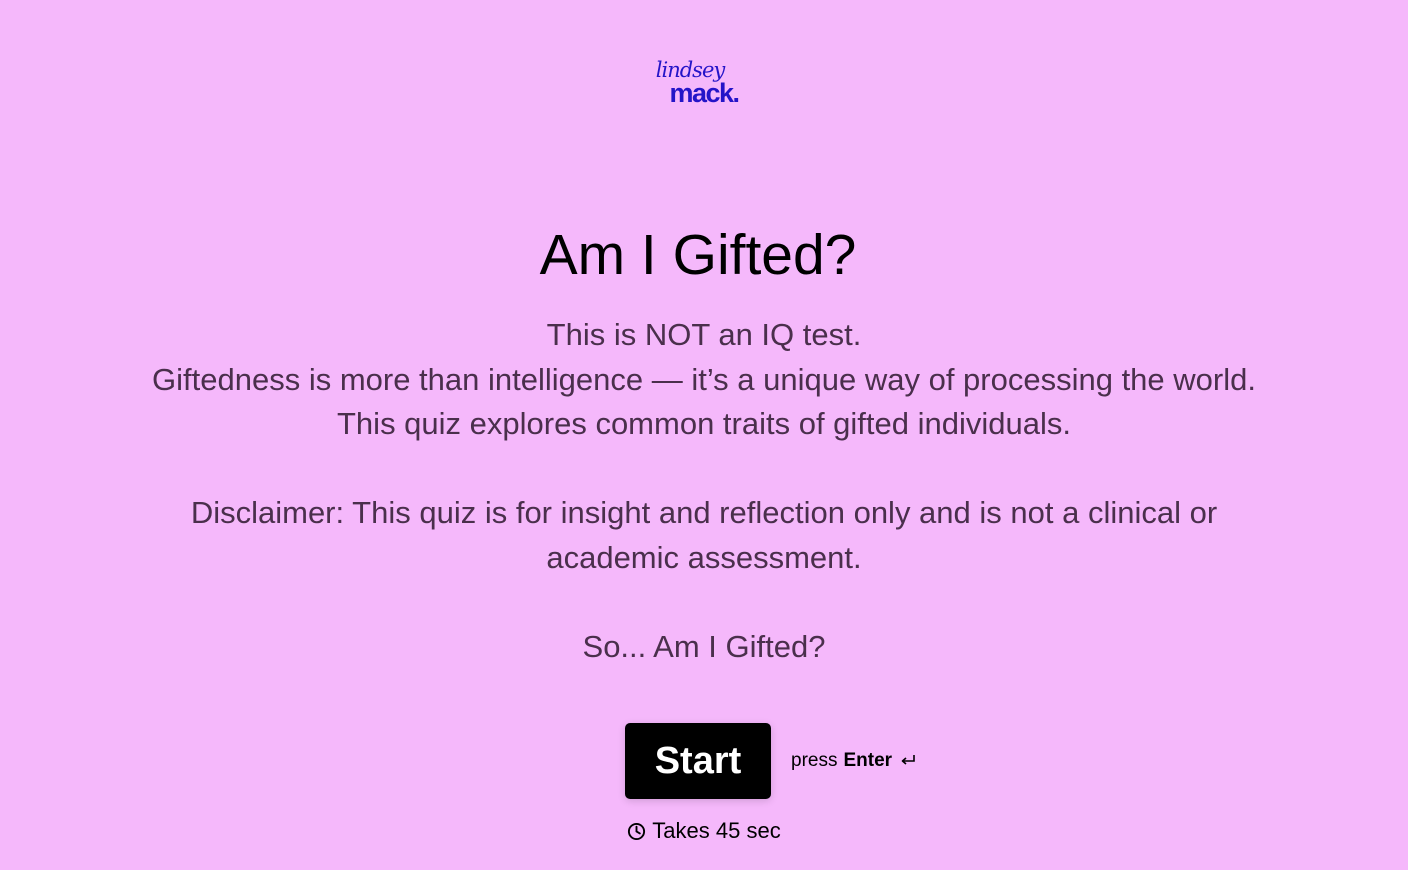  What do you see at coordinates (814, 760) in the screenshot?
I see `hint-prefix: press` at bounding box center [814, 760].